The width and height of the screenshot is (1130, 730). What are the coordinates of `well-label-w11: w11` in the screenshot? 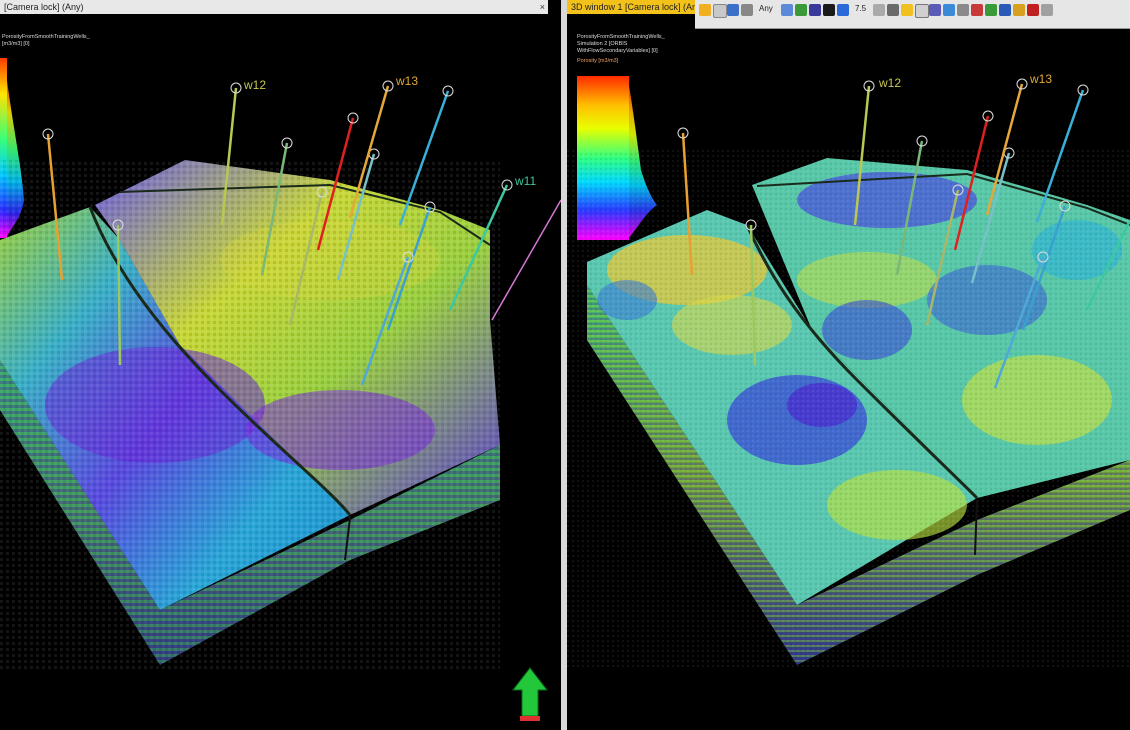 It's located at (526, 181).